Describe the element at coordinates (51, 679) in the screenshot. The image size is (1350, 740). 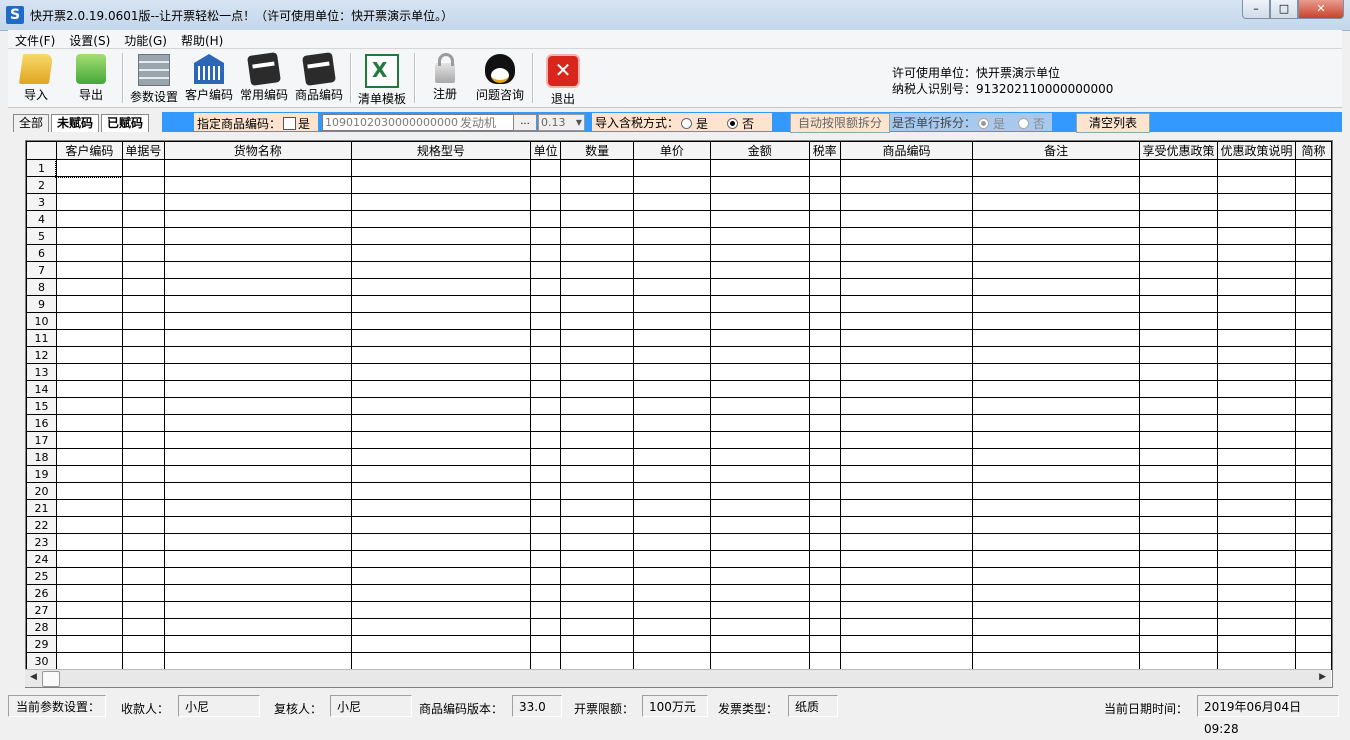
I see `scroll-thumb` at that location.